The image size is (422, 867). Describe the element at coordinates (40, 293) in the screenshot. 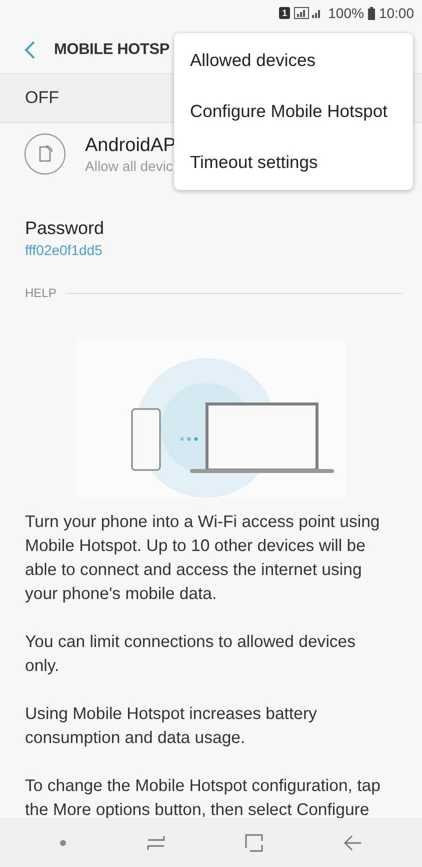

I see `section-heading: HELP` at that location.